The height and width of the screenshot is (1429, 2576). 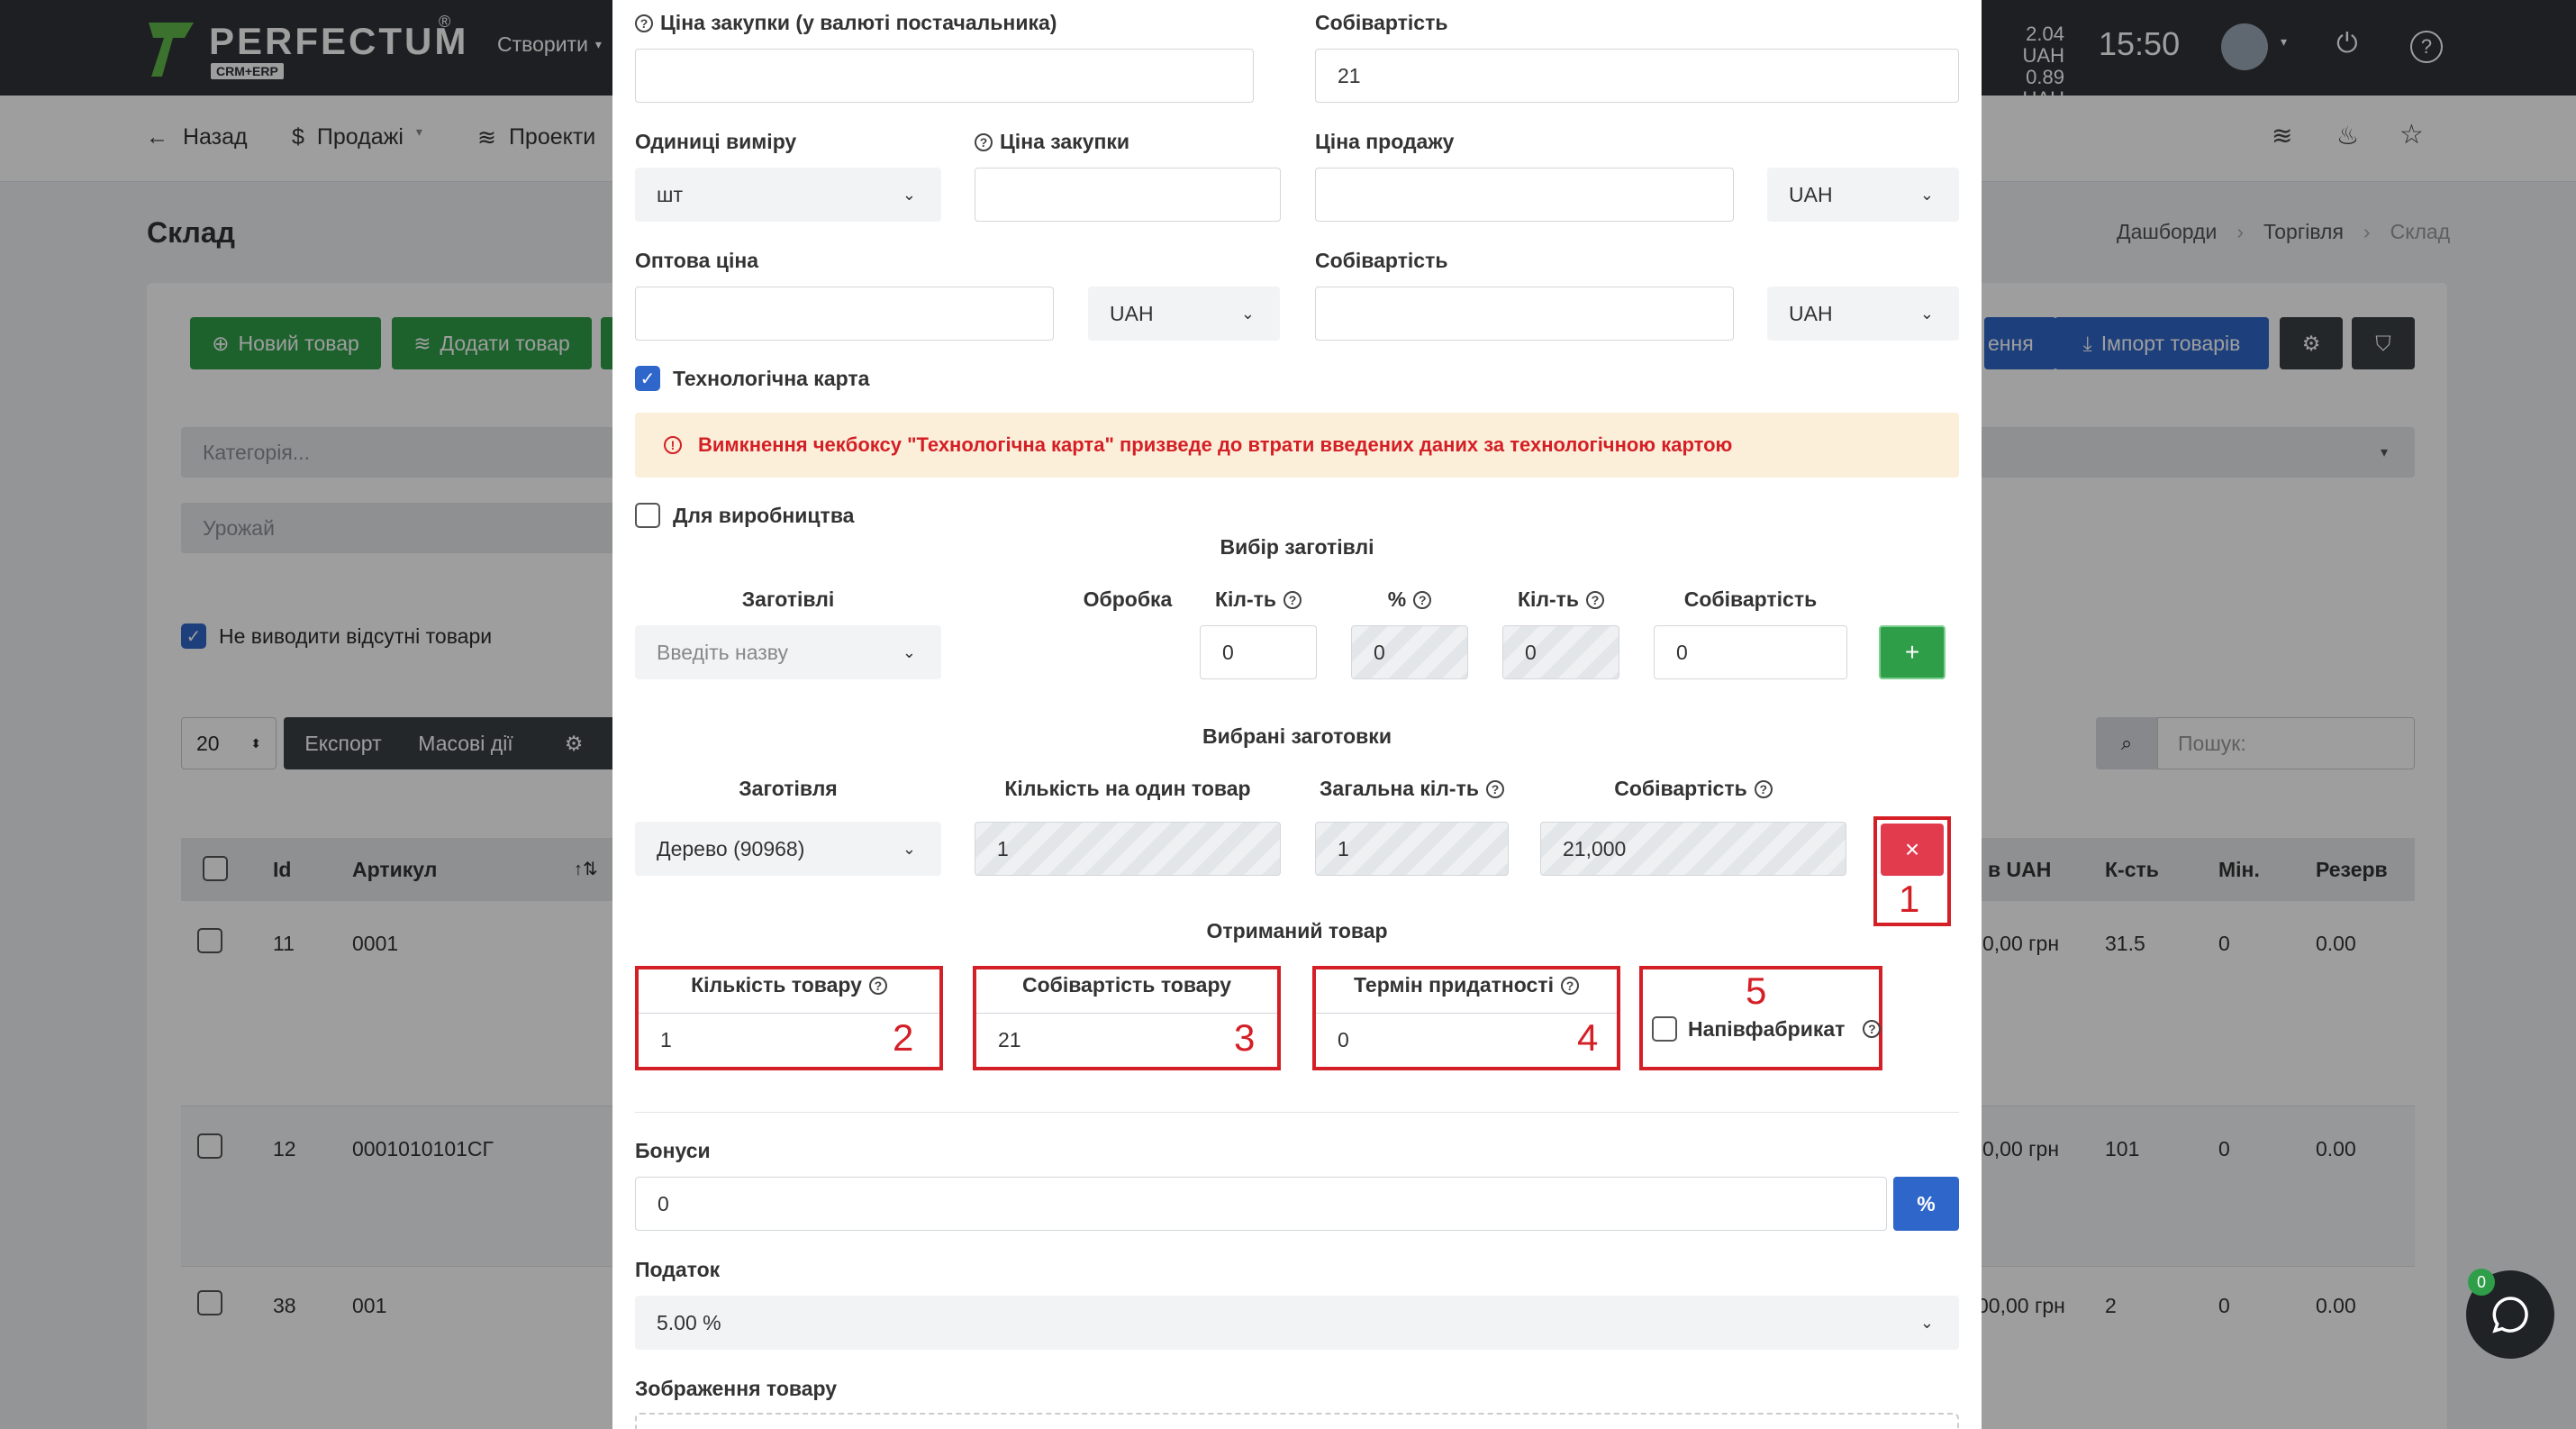 What do you see at coordinates (1297, 1323) in the screenshot?
I see `tax-select: 5.00 % ⌄` at bounding box center [1297, 1323].